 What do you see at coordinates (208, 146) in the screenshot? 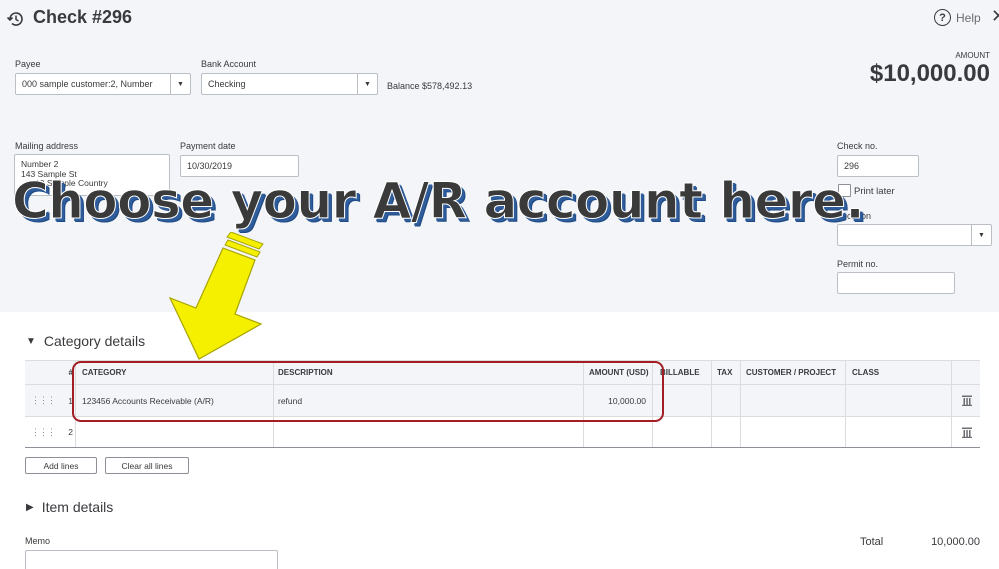
I see `payment-date-label: Payment date` at bounding box center [208, 146].